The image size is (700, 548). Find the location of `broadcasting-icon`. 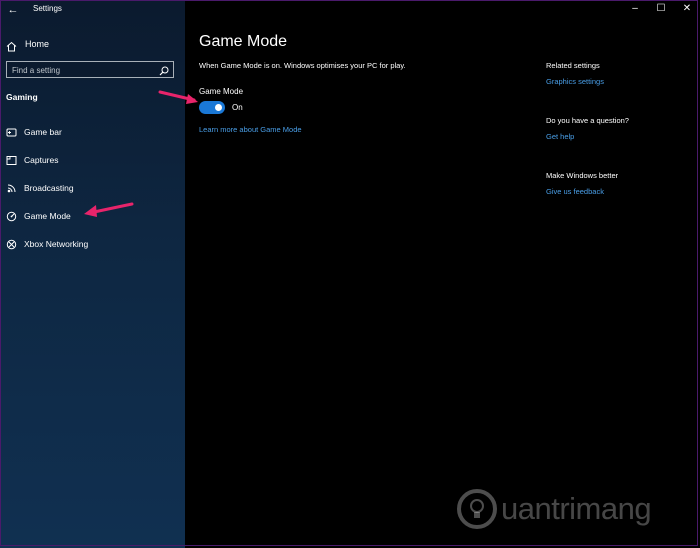

broadcasting-icon is located at coordinates (11, 188).